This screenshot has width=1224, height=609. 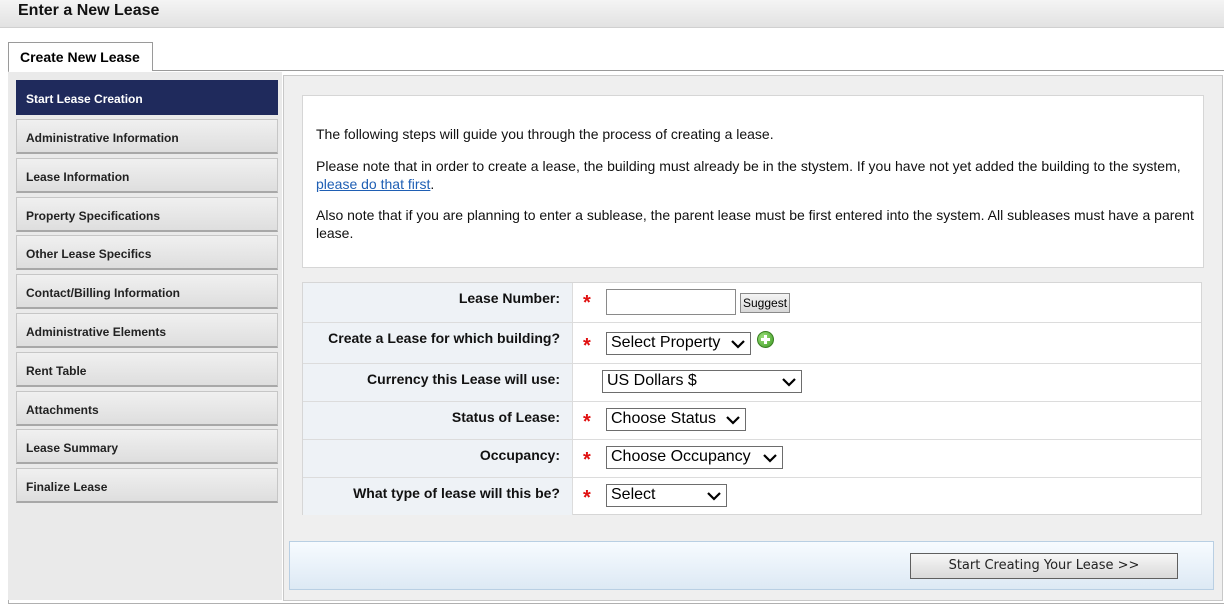 I want to click on label-cell: Status of Lease:, so click(x=438, y=420).